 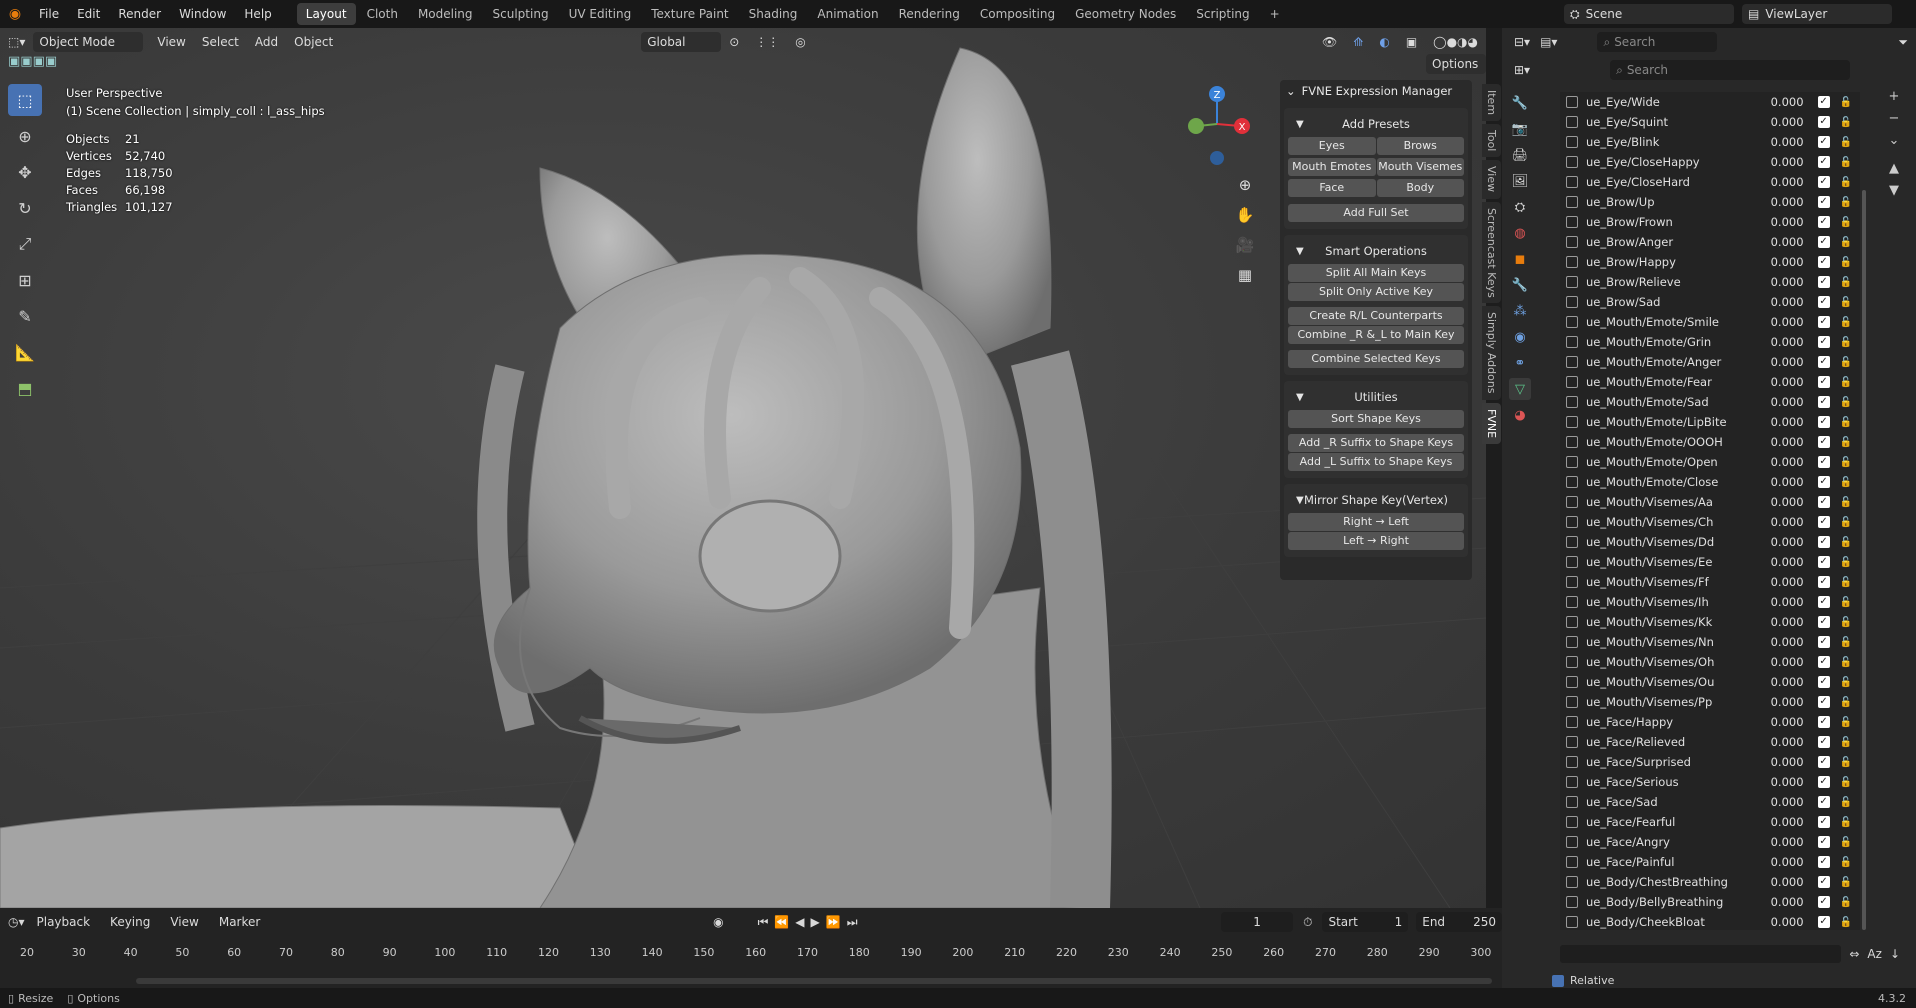 What do you see at coordinates (130, 922) in the screenshot?
I see `menu-keying: Keying` at bounding box center [130, 922].